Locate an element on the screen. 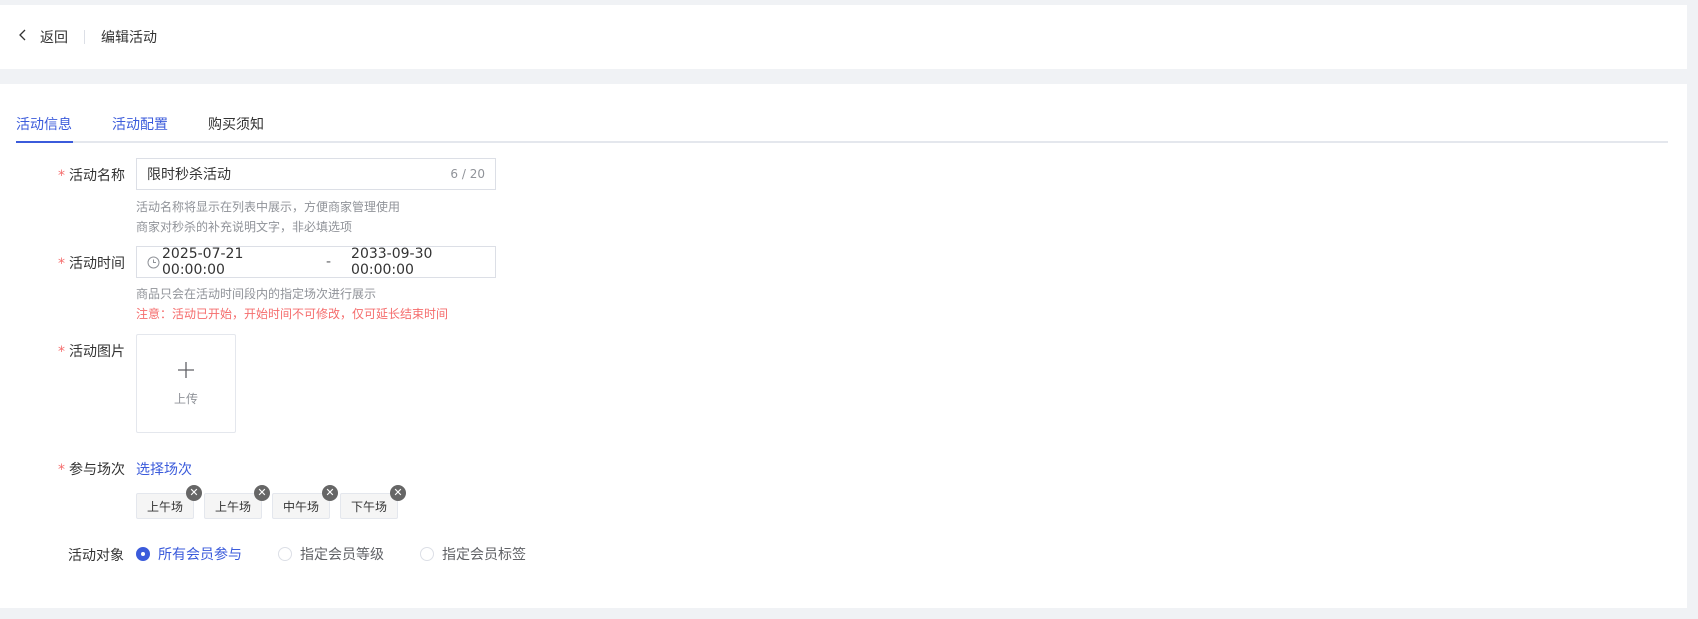 The image size is (1698, 619). activity-name-input: 限时秒杀活动 6 / 20 is located at coordinates (316, 174).